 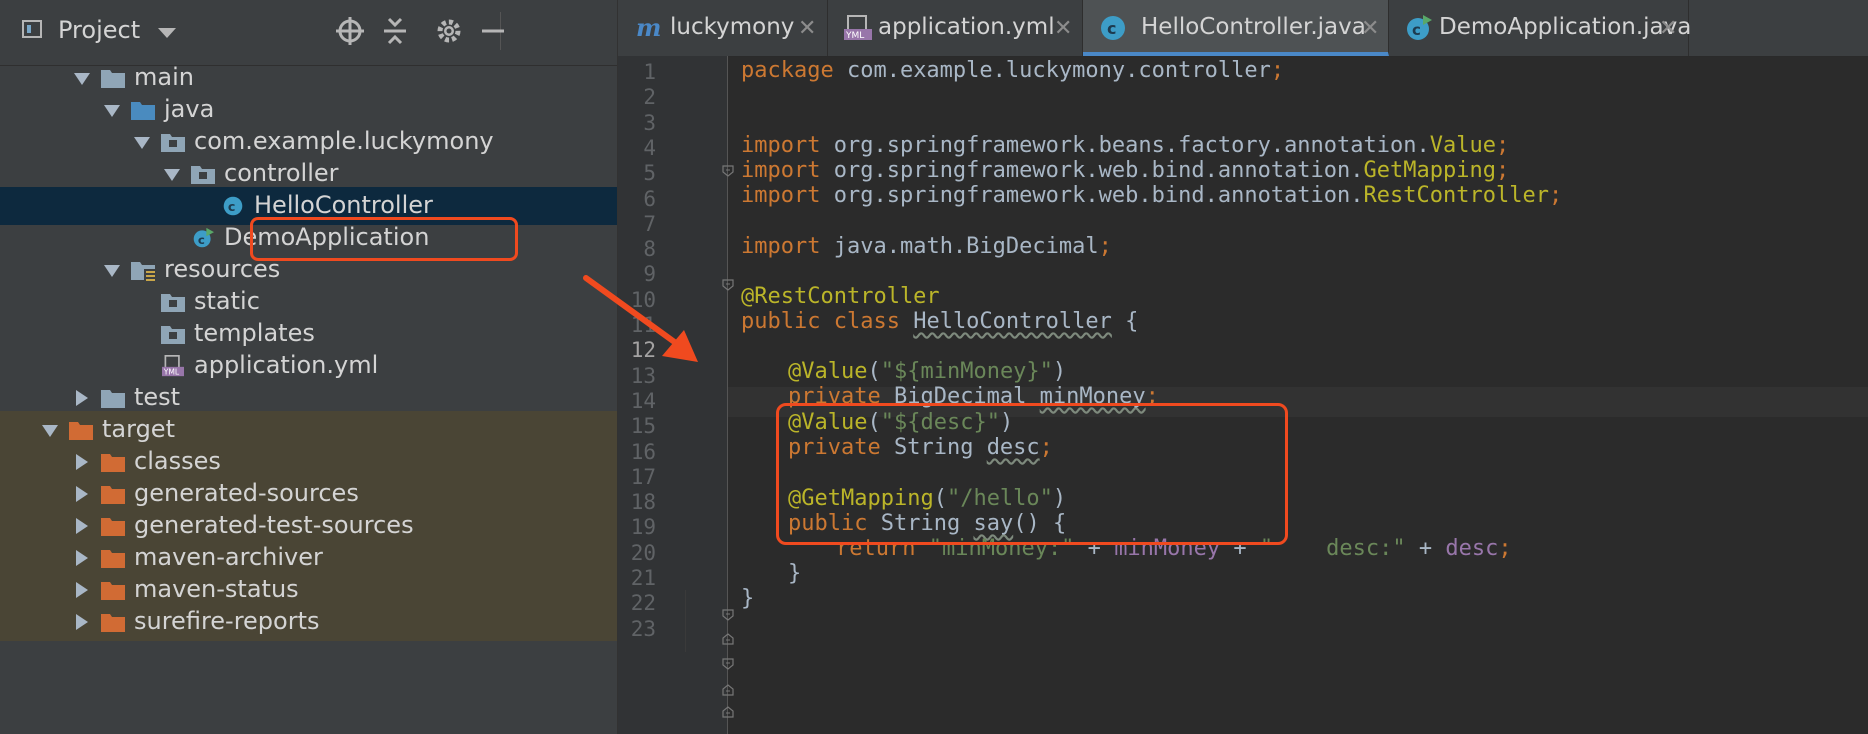 What do you see at coordinates (1456, 195) in the screenshot?
I see `import-class: RestController` at bounding box center [1456, 195].